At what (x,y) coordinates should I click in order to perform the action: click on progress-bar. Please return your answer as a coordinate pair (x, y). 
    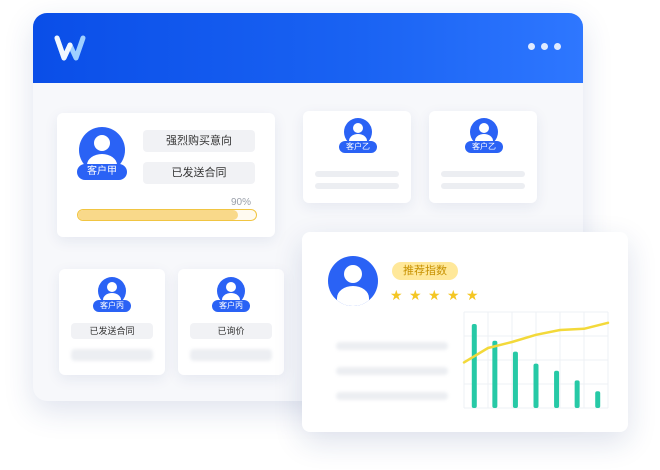
    Looking at the image, I should click on (167, 215).